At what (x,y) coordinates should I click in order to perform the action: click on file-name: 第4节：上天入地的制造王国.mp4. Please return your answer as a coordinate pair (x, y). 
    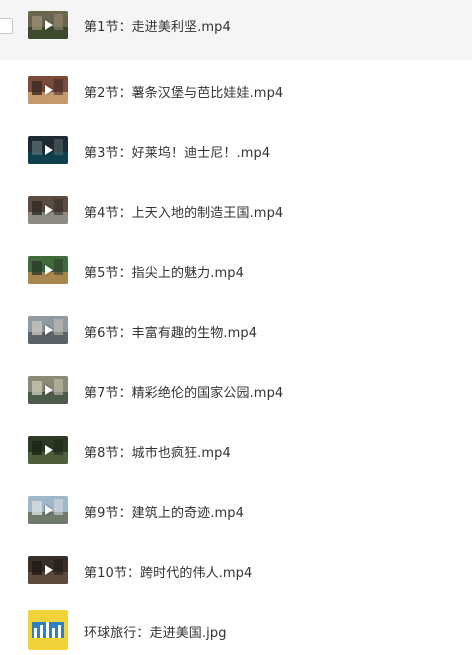
    Looking at the image, I should click on (183, 211).